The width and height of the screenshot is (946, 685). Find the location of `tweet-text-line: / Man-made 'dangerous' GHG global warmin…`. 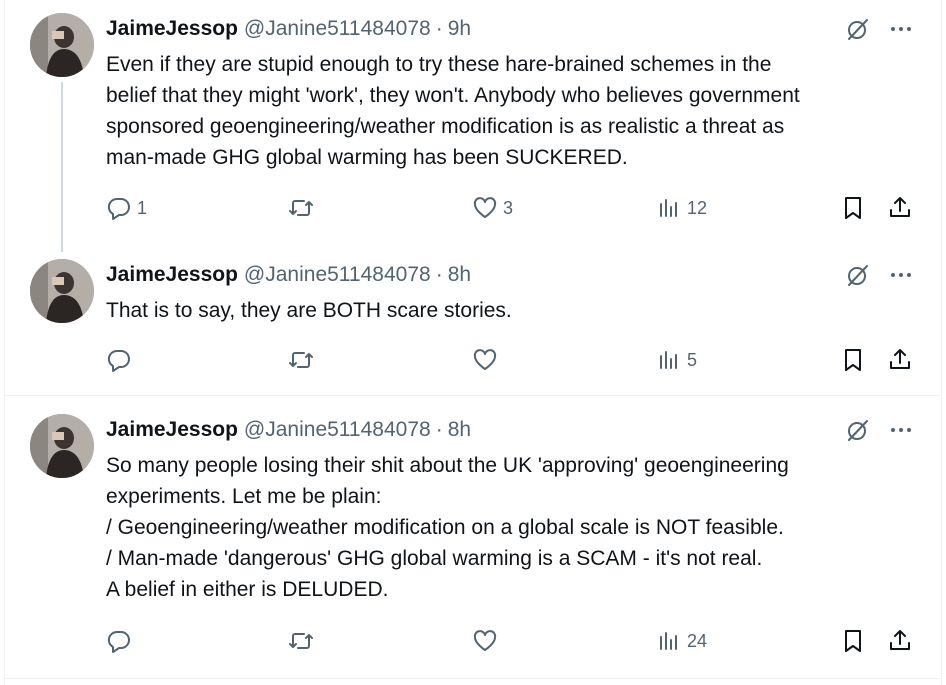

tweet-text-line: / Man-made 'dangerous' GHG global warmin… is located at coordinates (434, 558).